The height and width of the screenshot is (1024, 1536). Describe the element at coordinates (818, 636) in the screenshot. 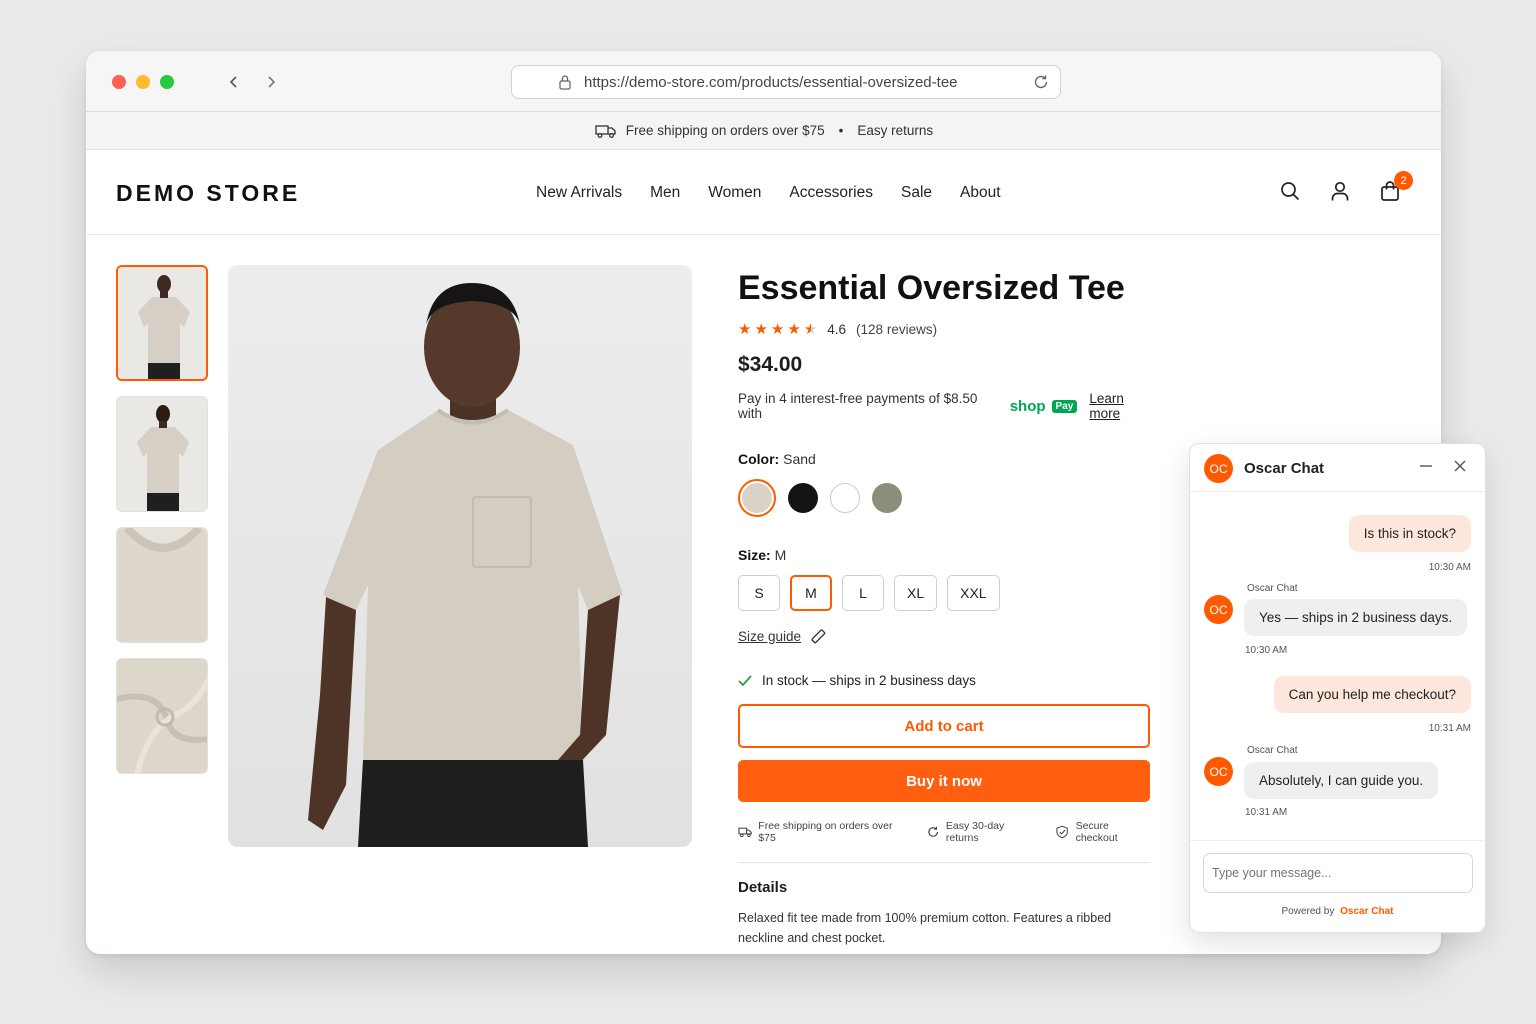

I see `ruler-icon` at that location.